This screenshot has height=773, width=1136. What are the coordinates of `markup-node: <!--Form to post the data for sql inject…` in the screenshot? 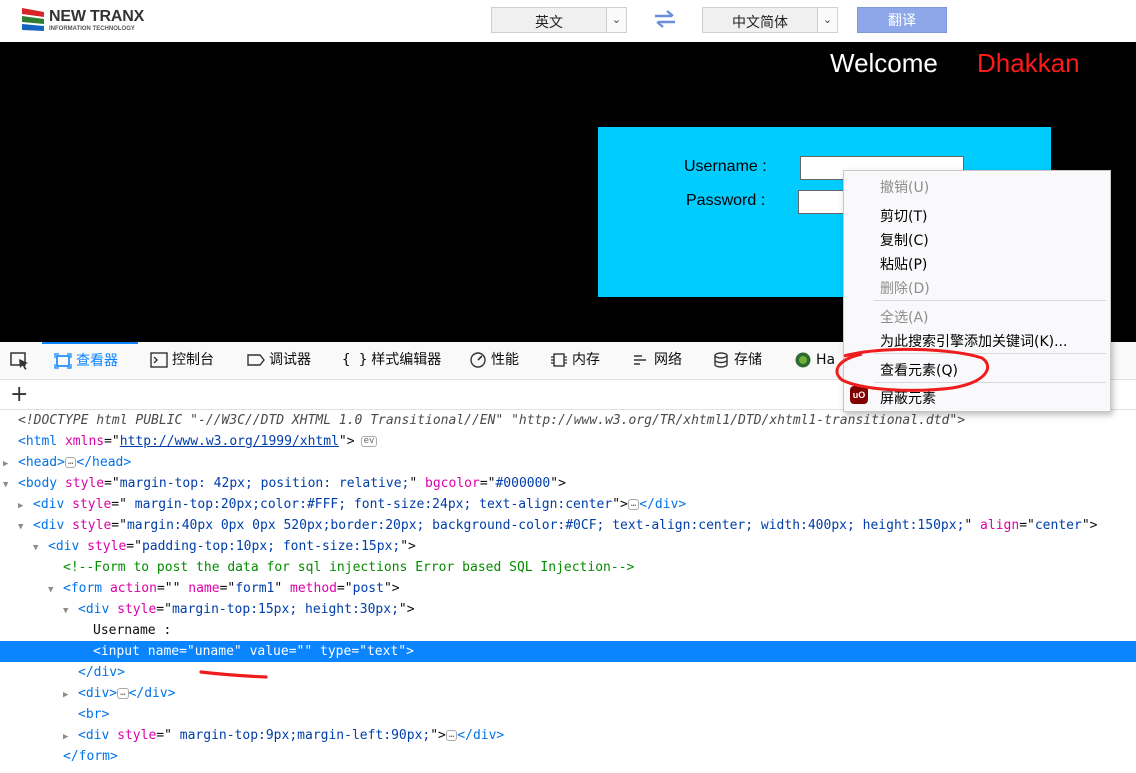 It's located at (568, 567).